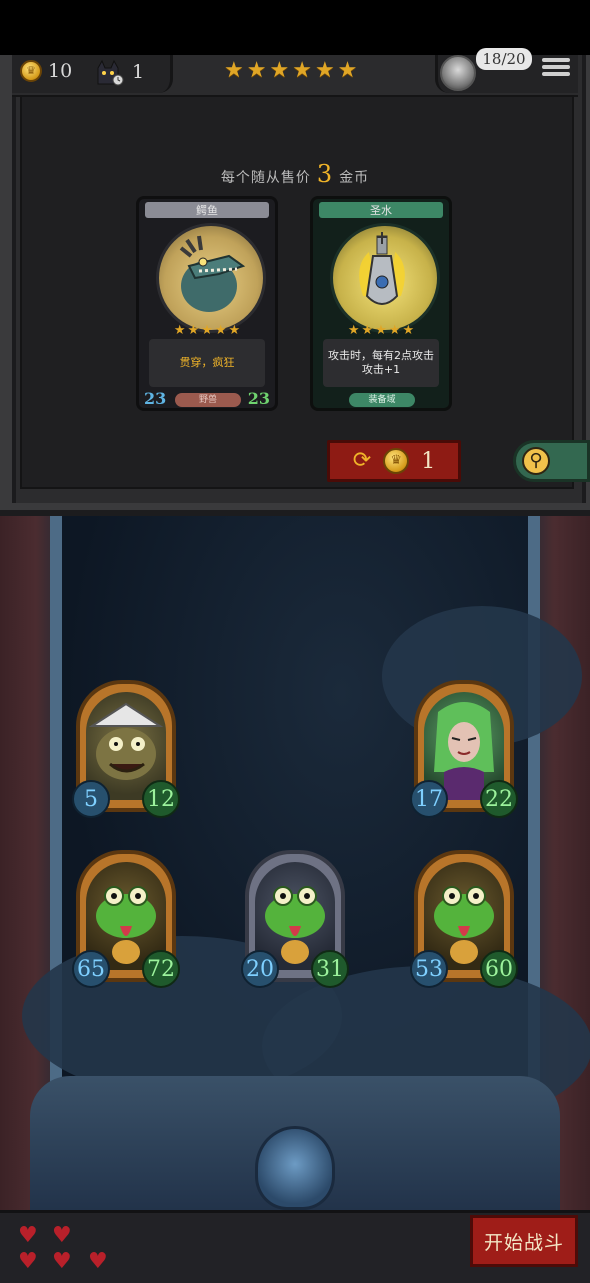  I want to click on board-unit-frog: 65 72, so click(126, 919).